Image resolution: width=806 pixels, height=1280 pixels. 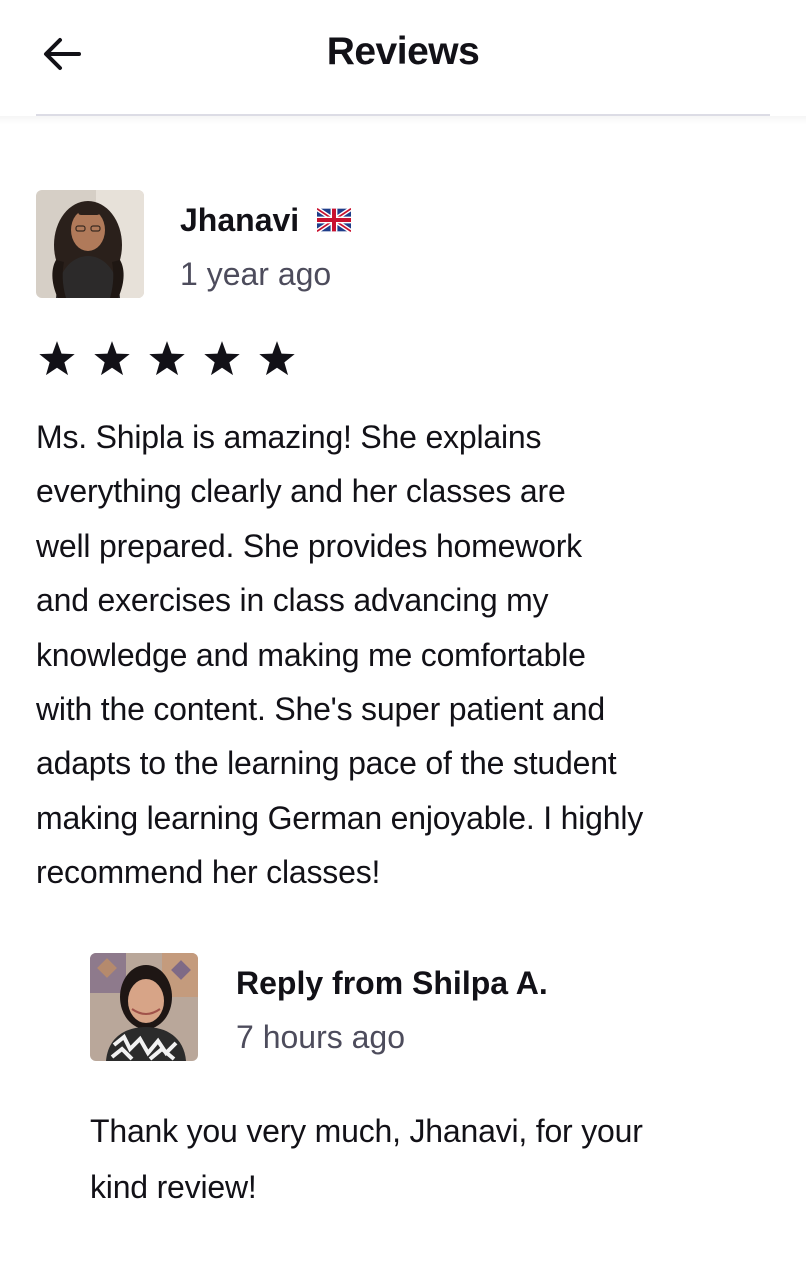 I want to click on star-rating, so click(x=167, y=359).